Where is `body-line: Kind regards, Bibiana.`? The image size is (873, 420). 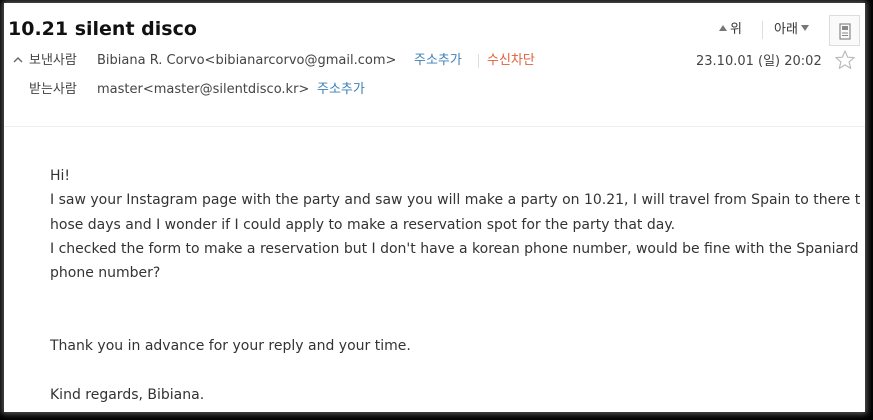
body-line: Kind regards, Bibiana. is located at coordinates (127, 394).